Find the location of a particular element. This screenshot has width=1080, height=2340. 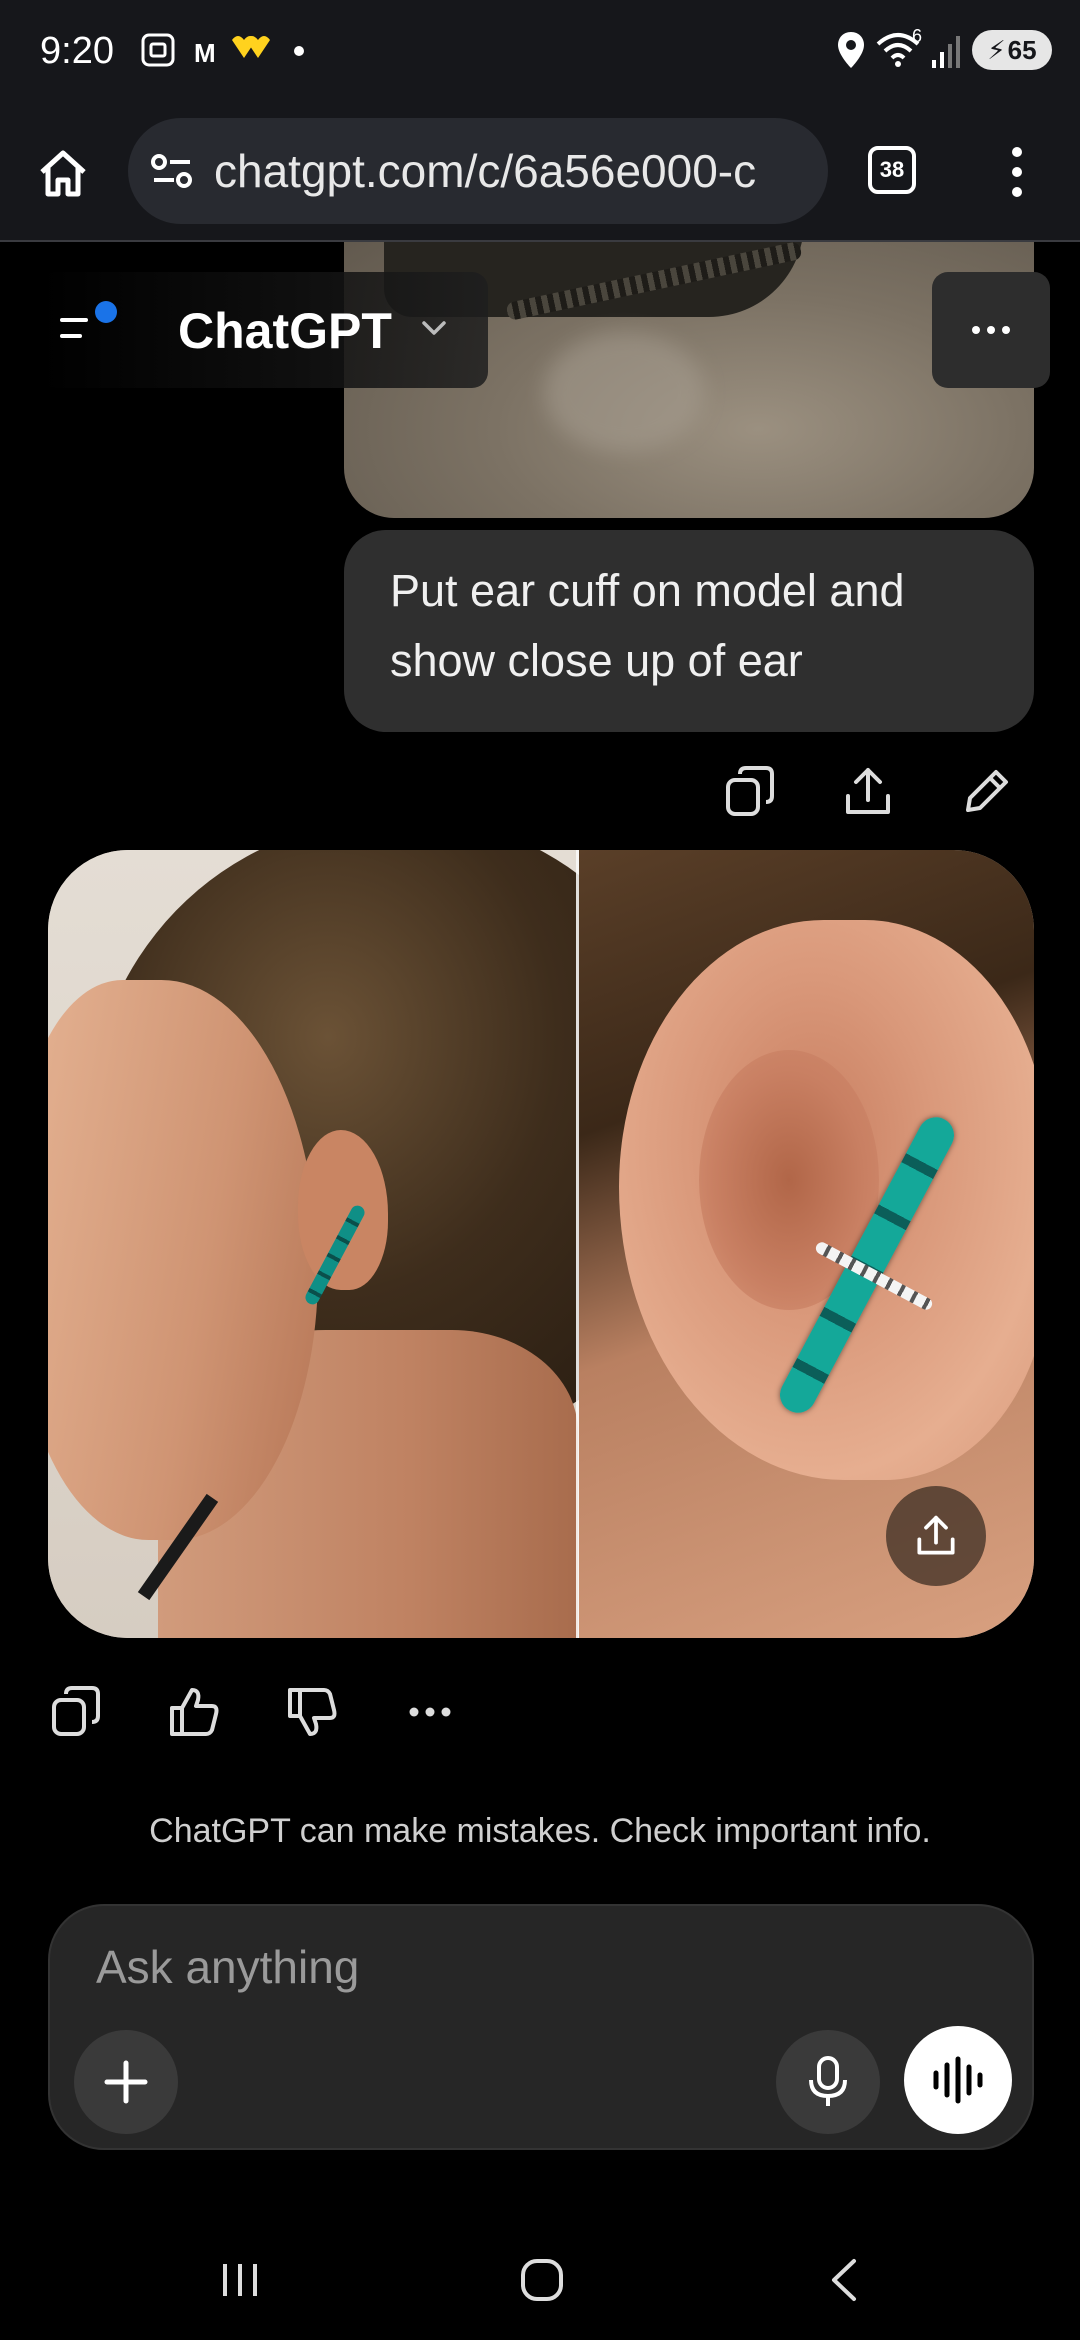

browser-toolbar: chatgpt.com/c/6a56e000-c 38 is located at coordinates (540, 173).